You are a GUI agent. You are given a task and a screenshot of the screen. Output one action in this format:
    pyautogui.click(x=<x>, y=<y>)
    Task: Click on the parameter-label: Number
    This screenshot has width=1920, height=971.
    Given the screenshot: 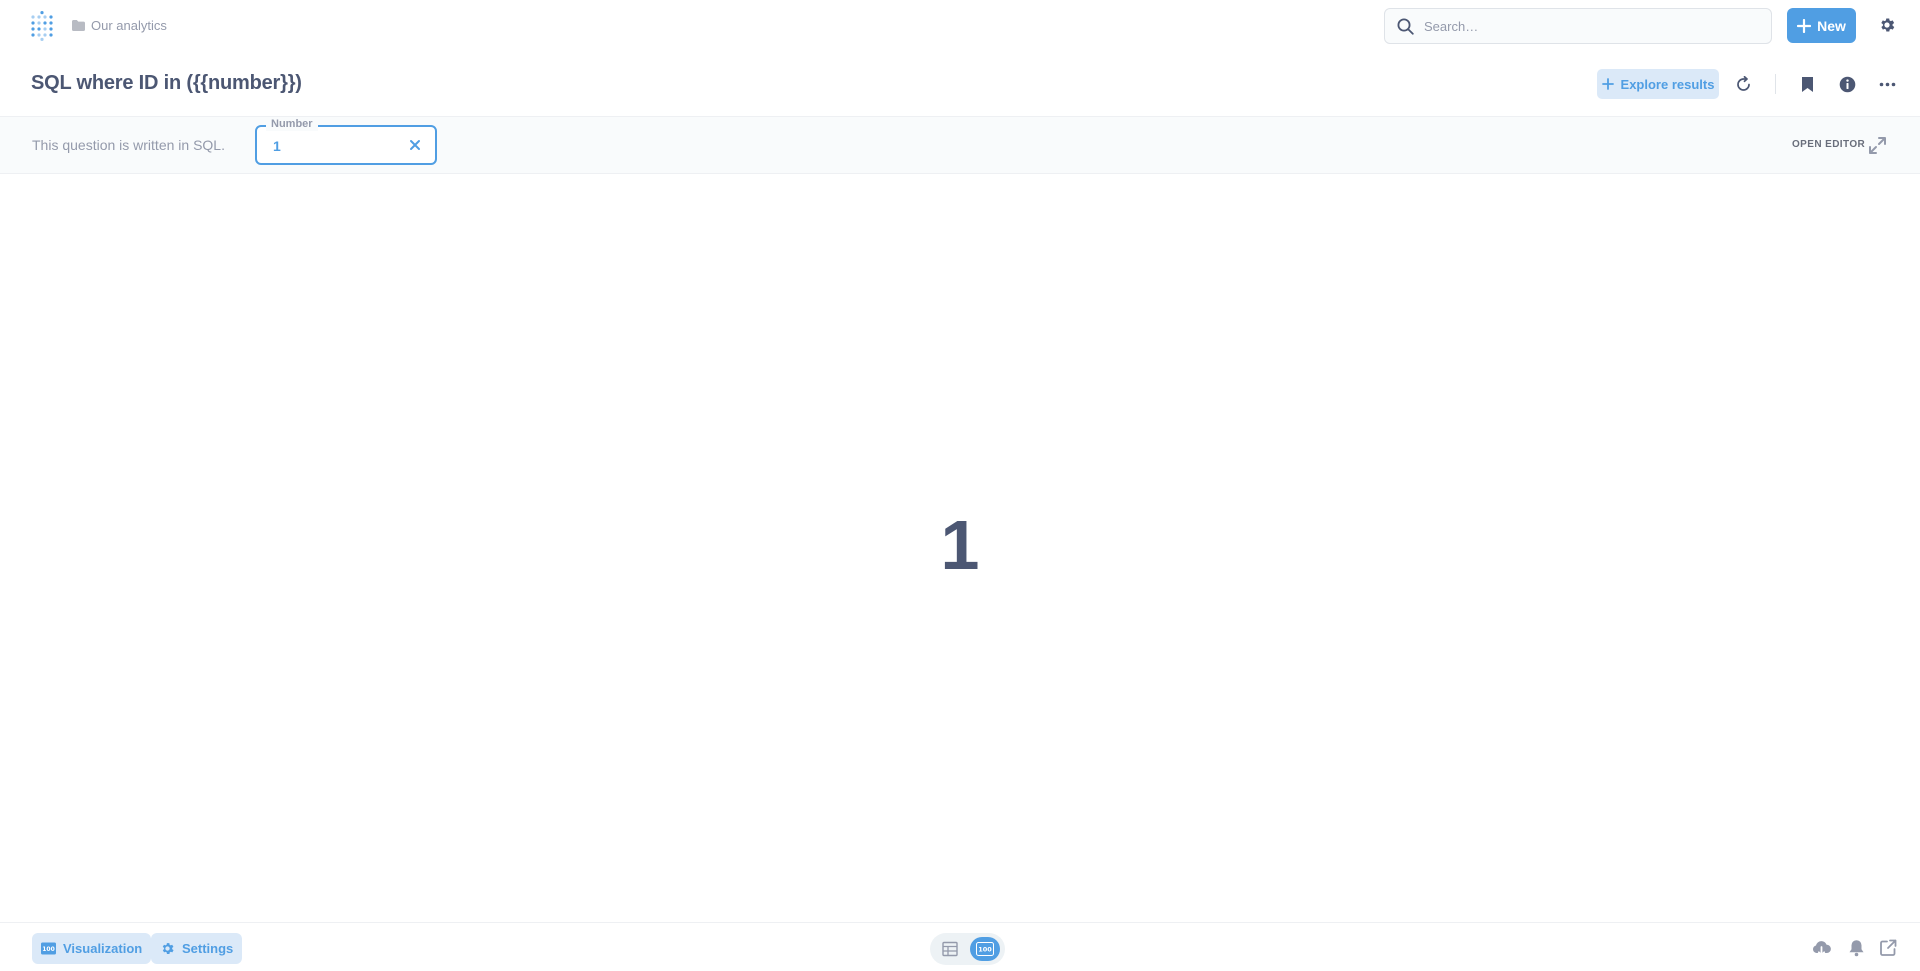 What is the action you would take?
    pyautogui.click(x=292, y=124)
    